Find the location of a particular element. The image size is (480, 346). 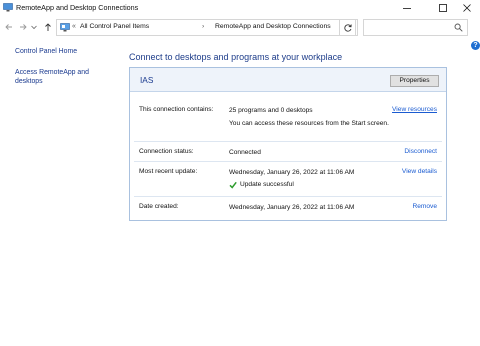

update-value: Wednesday, January 26, 2022 at 11:06 AM is located at coordinates (292, 172).